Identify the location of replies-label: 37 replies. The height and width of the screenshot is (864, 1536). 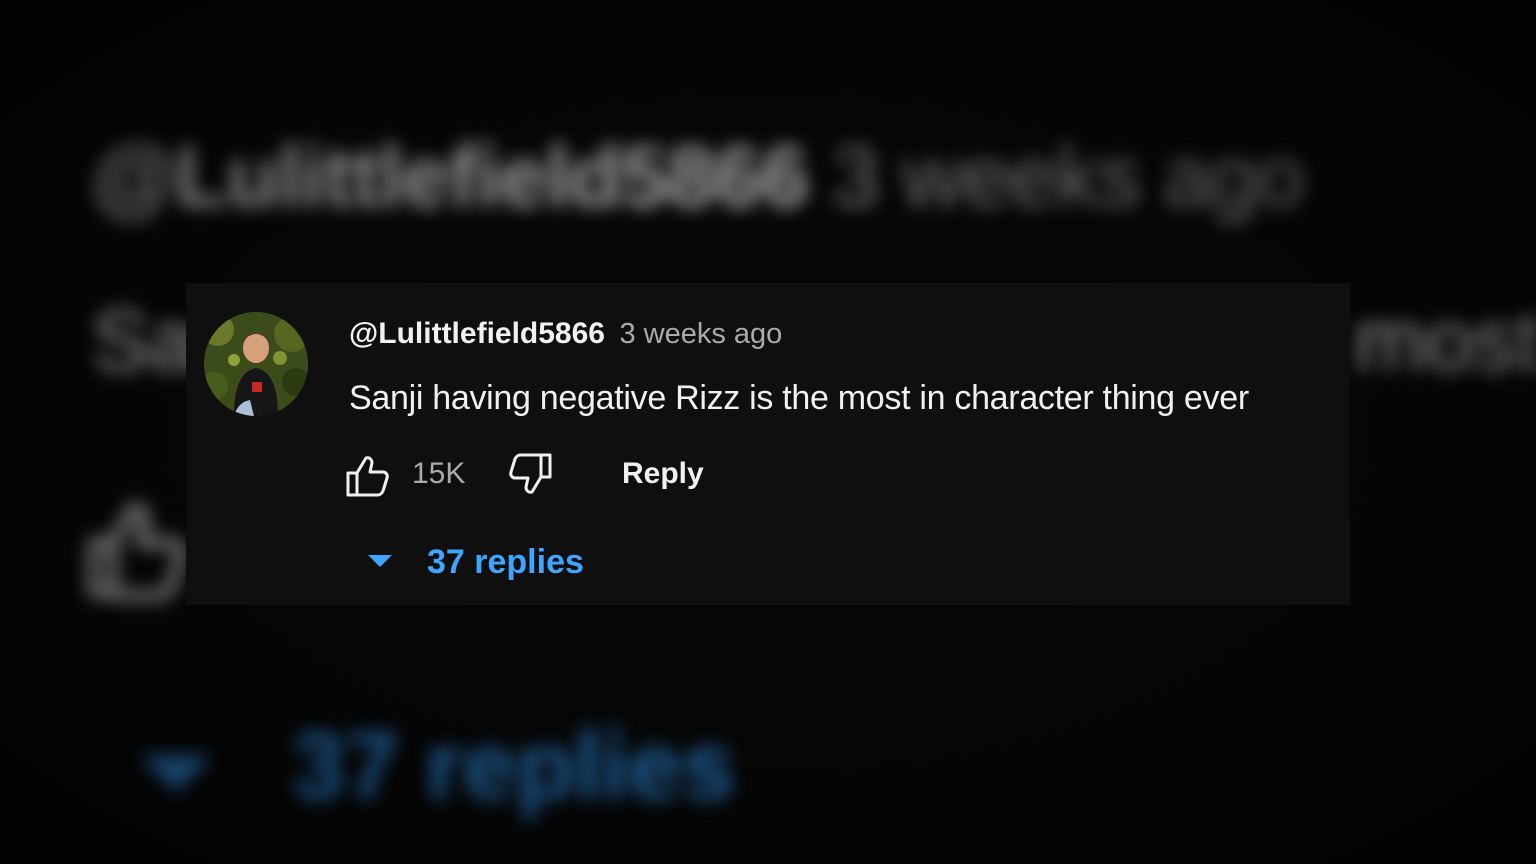
(505, 562).